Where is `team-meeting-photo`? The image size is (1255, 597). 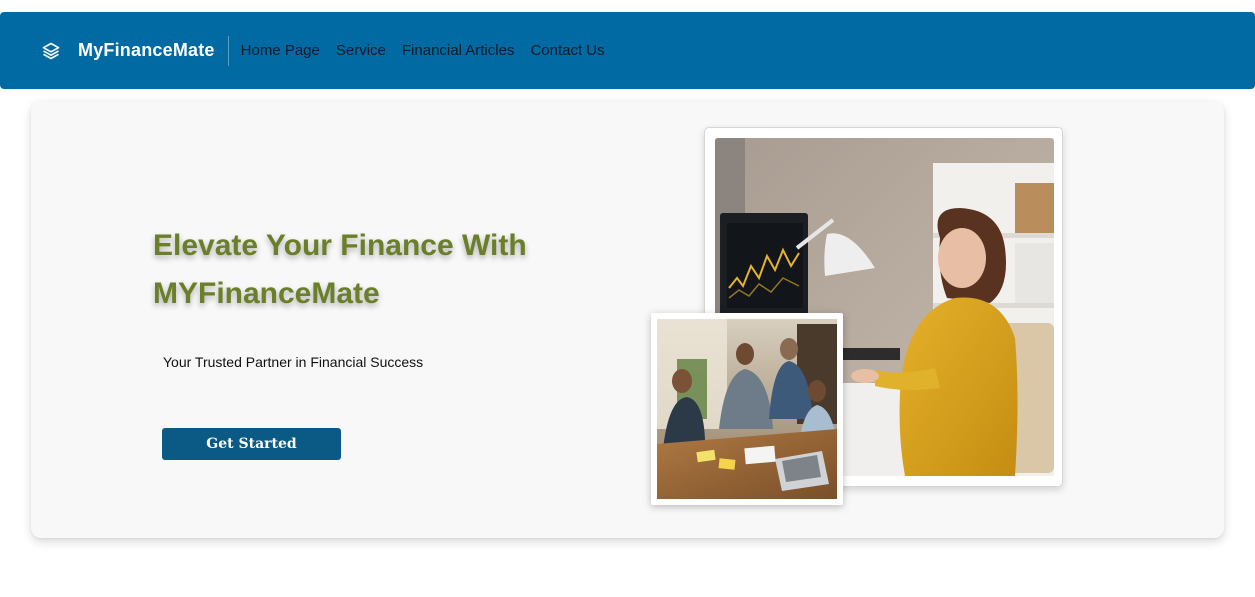
team-meeting-photo is located at coordinates (747, 409).